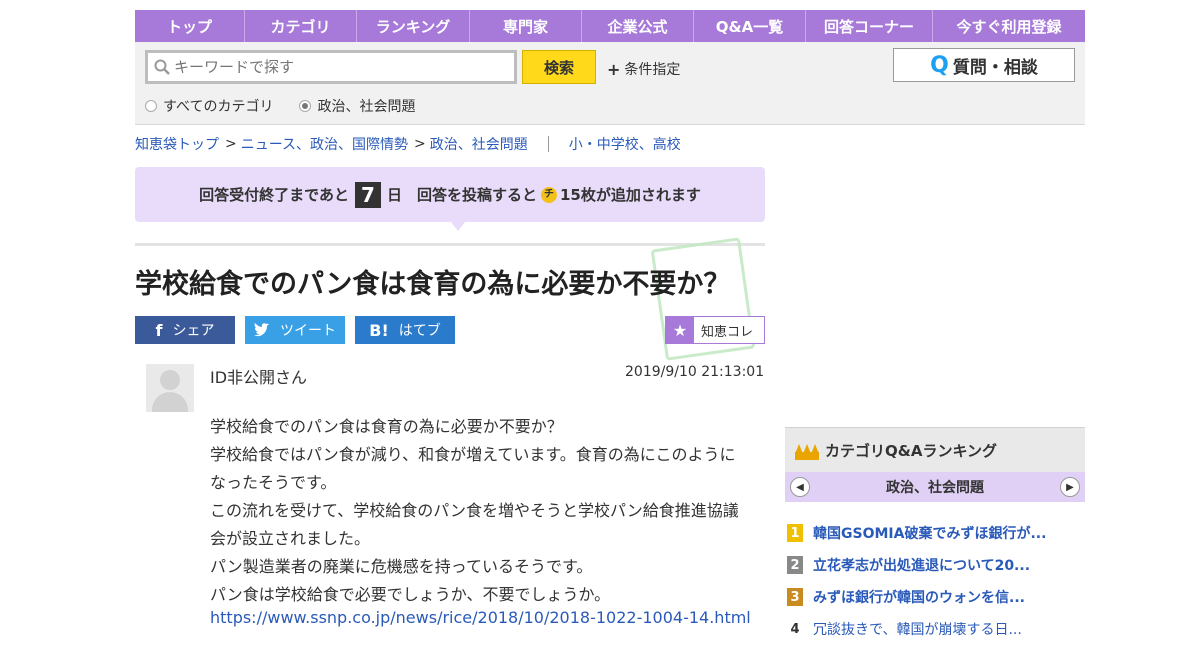 This screenshot has height=645, width=1200. What do you see at coordinates (162, 67) in the screenshot?
I see `search-icon` at bounding box center [162, 67].